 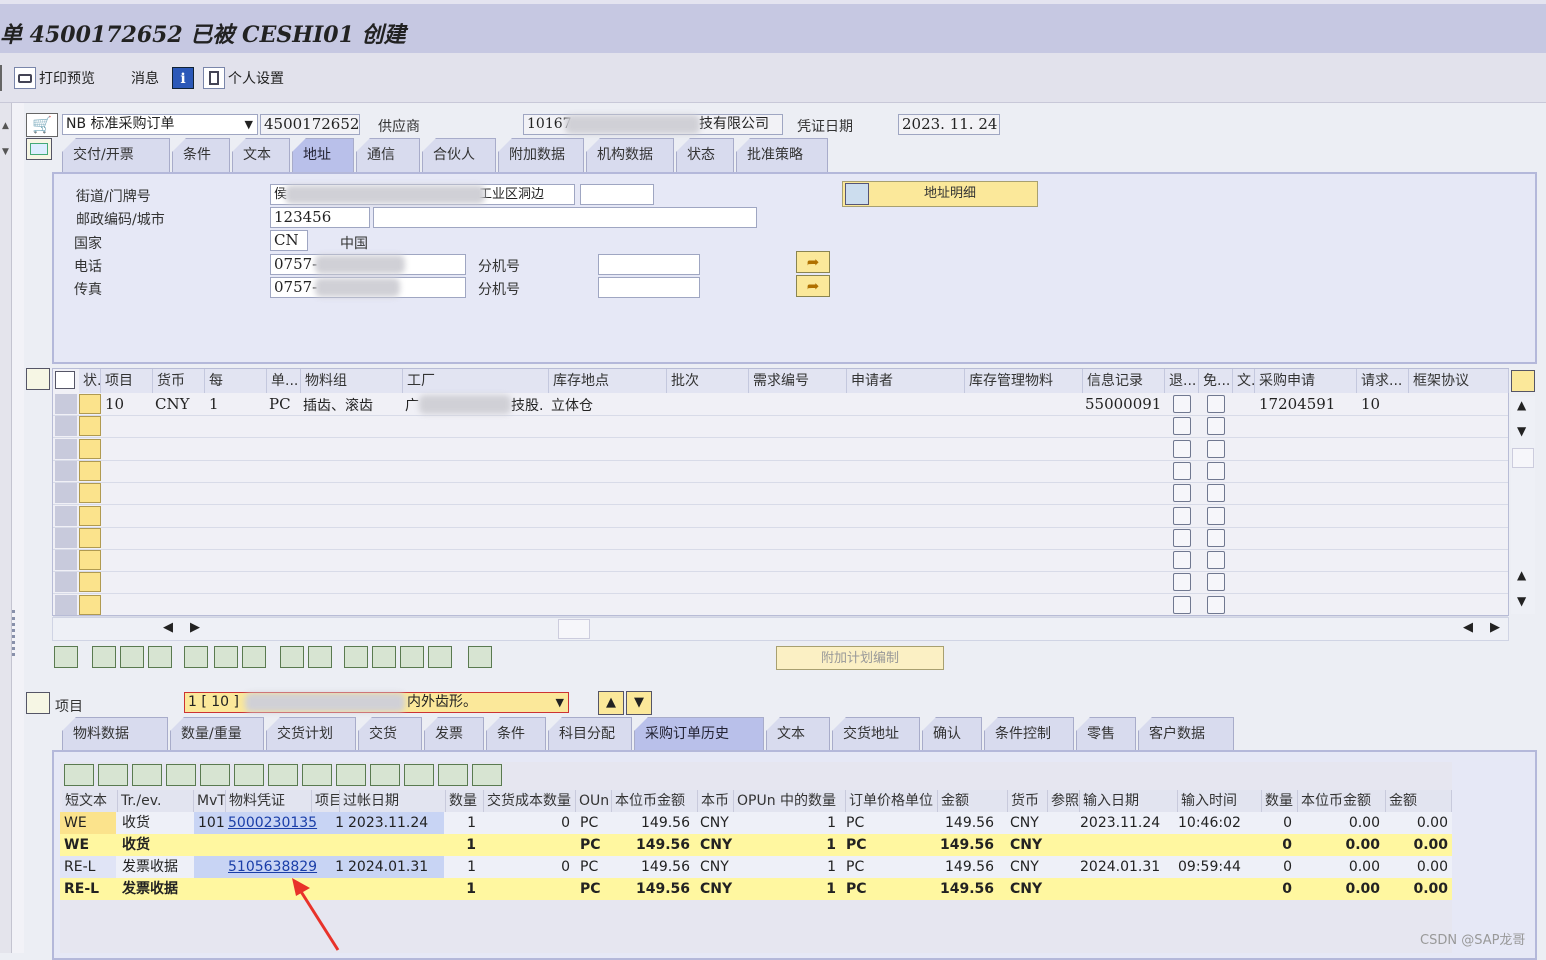 I want to click on expand-header-icon, so click(x=39, y=149).